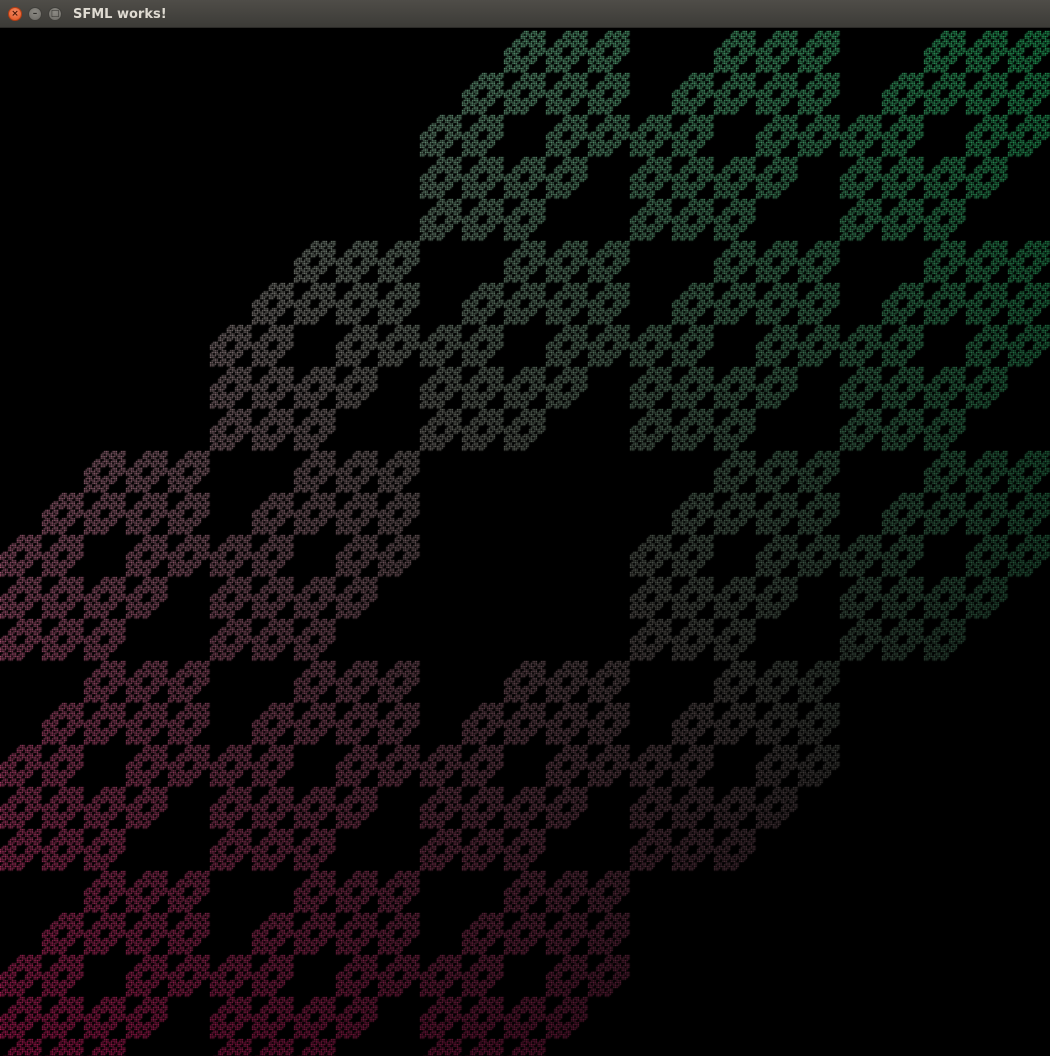  What do you see at coordinates (55, 14) in the screenshot?
I see `maximize-icon: □` at bounding box center [55, 14].